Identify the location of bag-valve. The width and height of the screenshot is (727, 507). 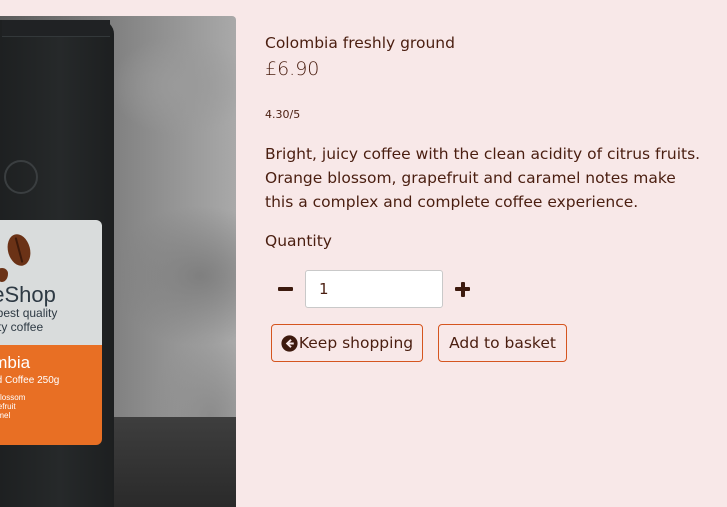
(21, 177).